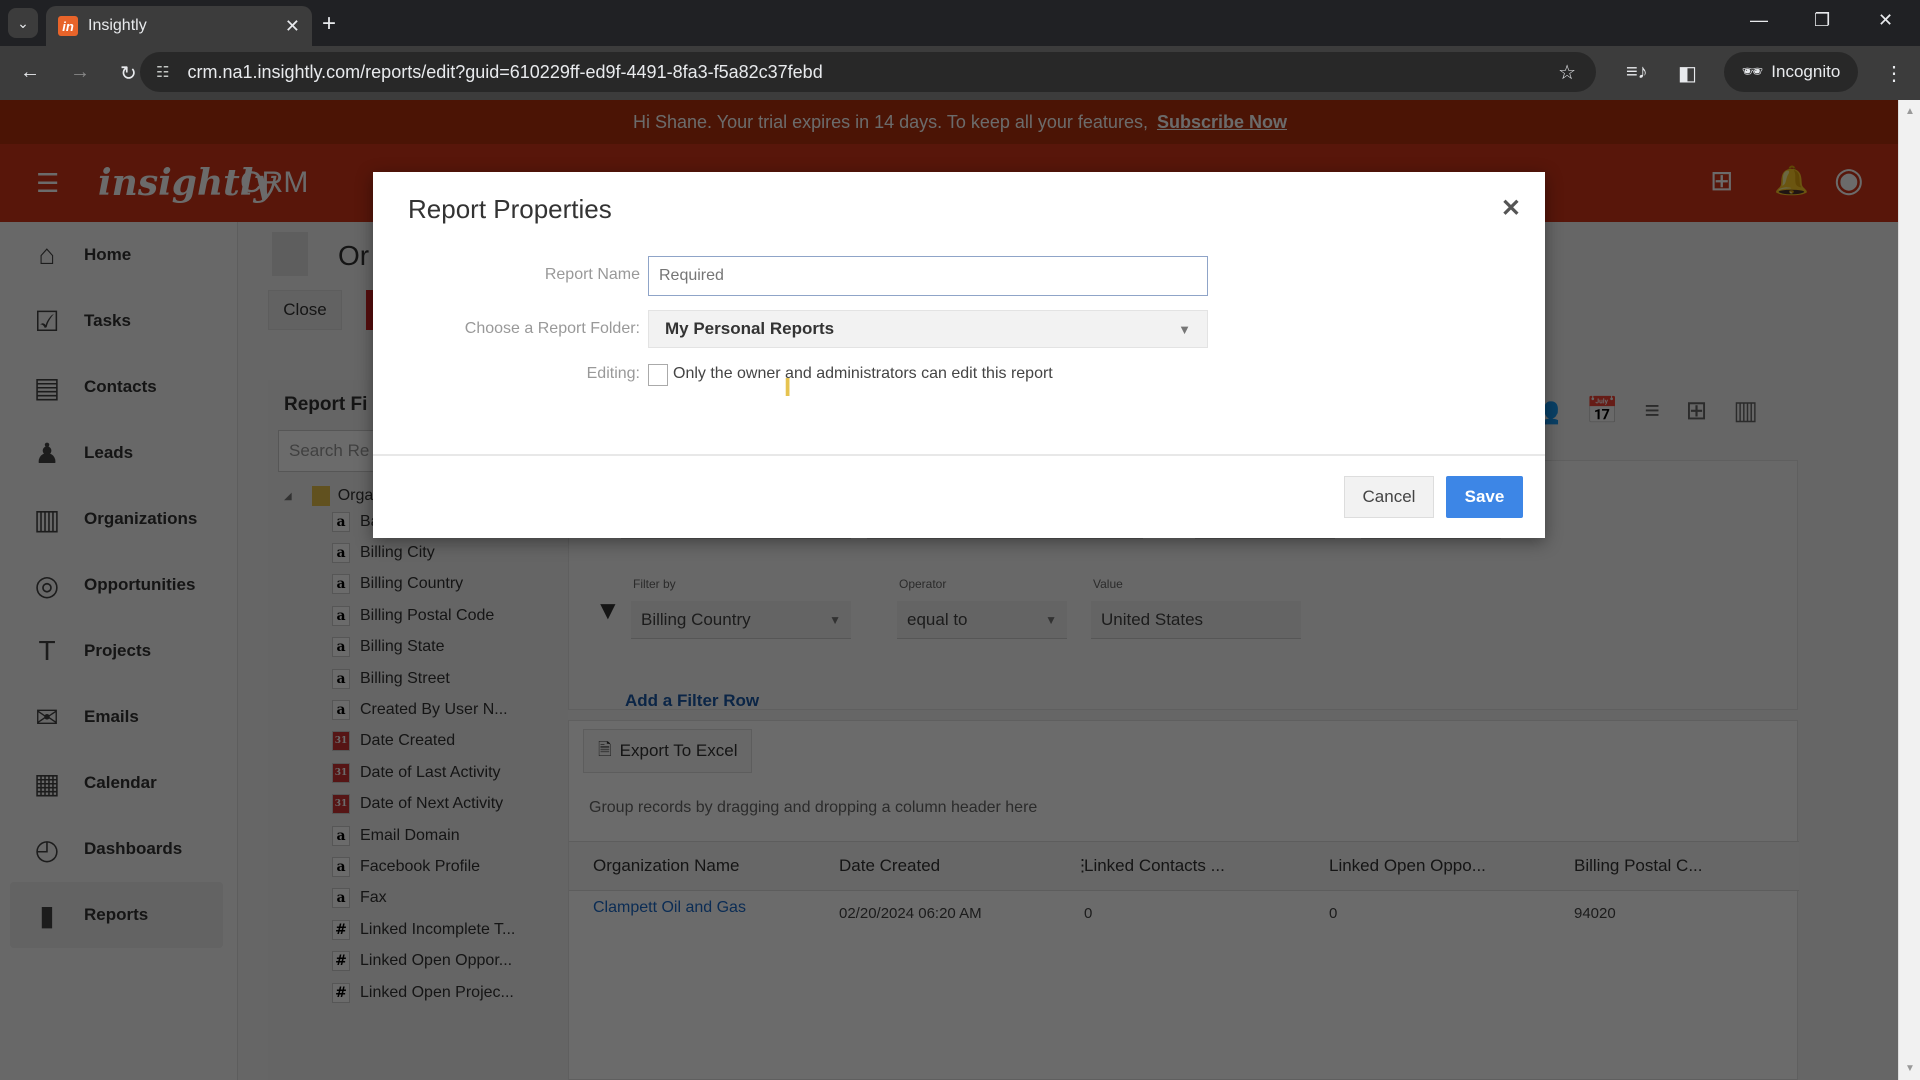  Describe the element at coordinates (1910, 111) in the screenshot. I see `scroll-up-icon: ▲` at that location.